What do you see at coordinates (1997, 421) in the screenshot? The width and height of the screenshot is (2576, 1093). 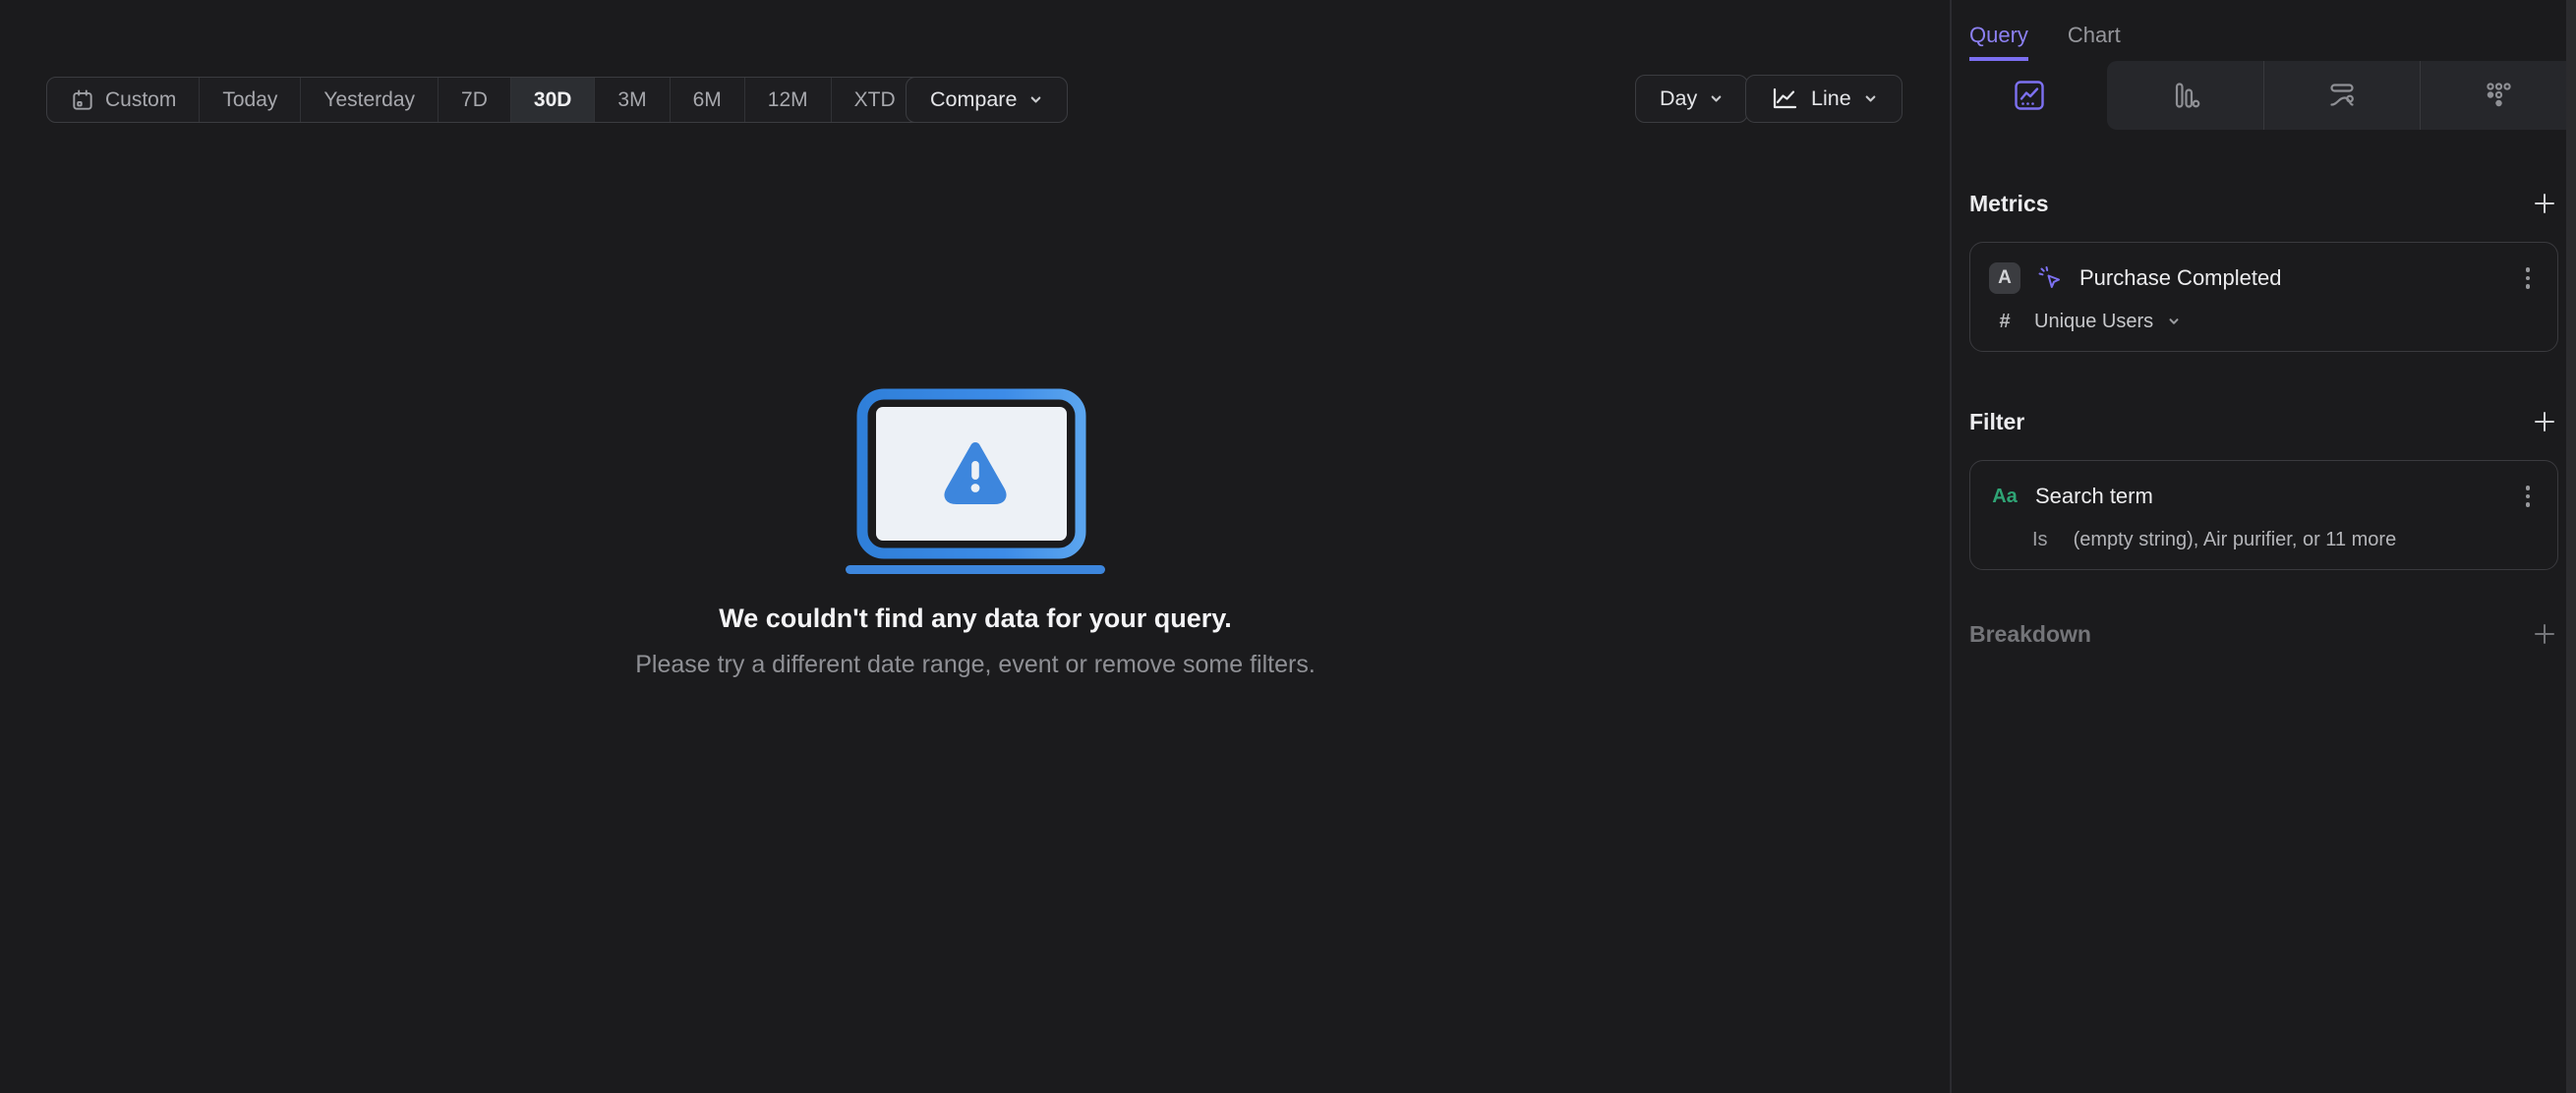 I see `filter-title: Filter` at bounding box center [1997, 421].